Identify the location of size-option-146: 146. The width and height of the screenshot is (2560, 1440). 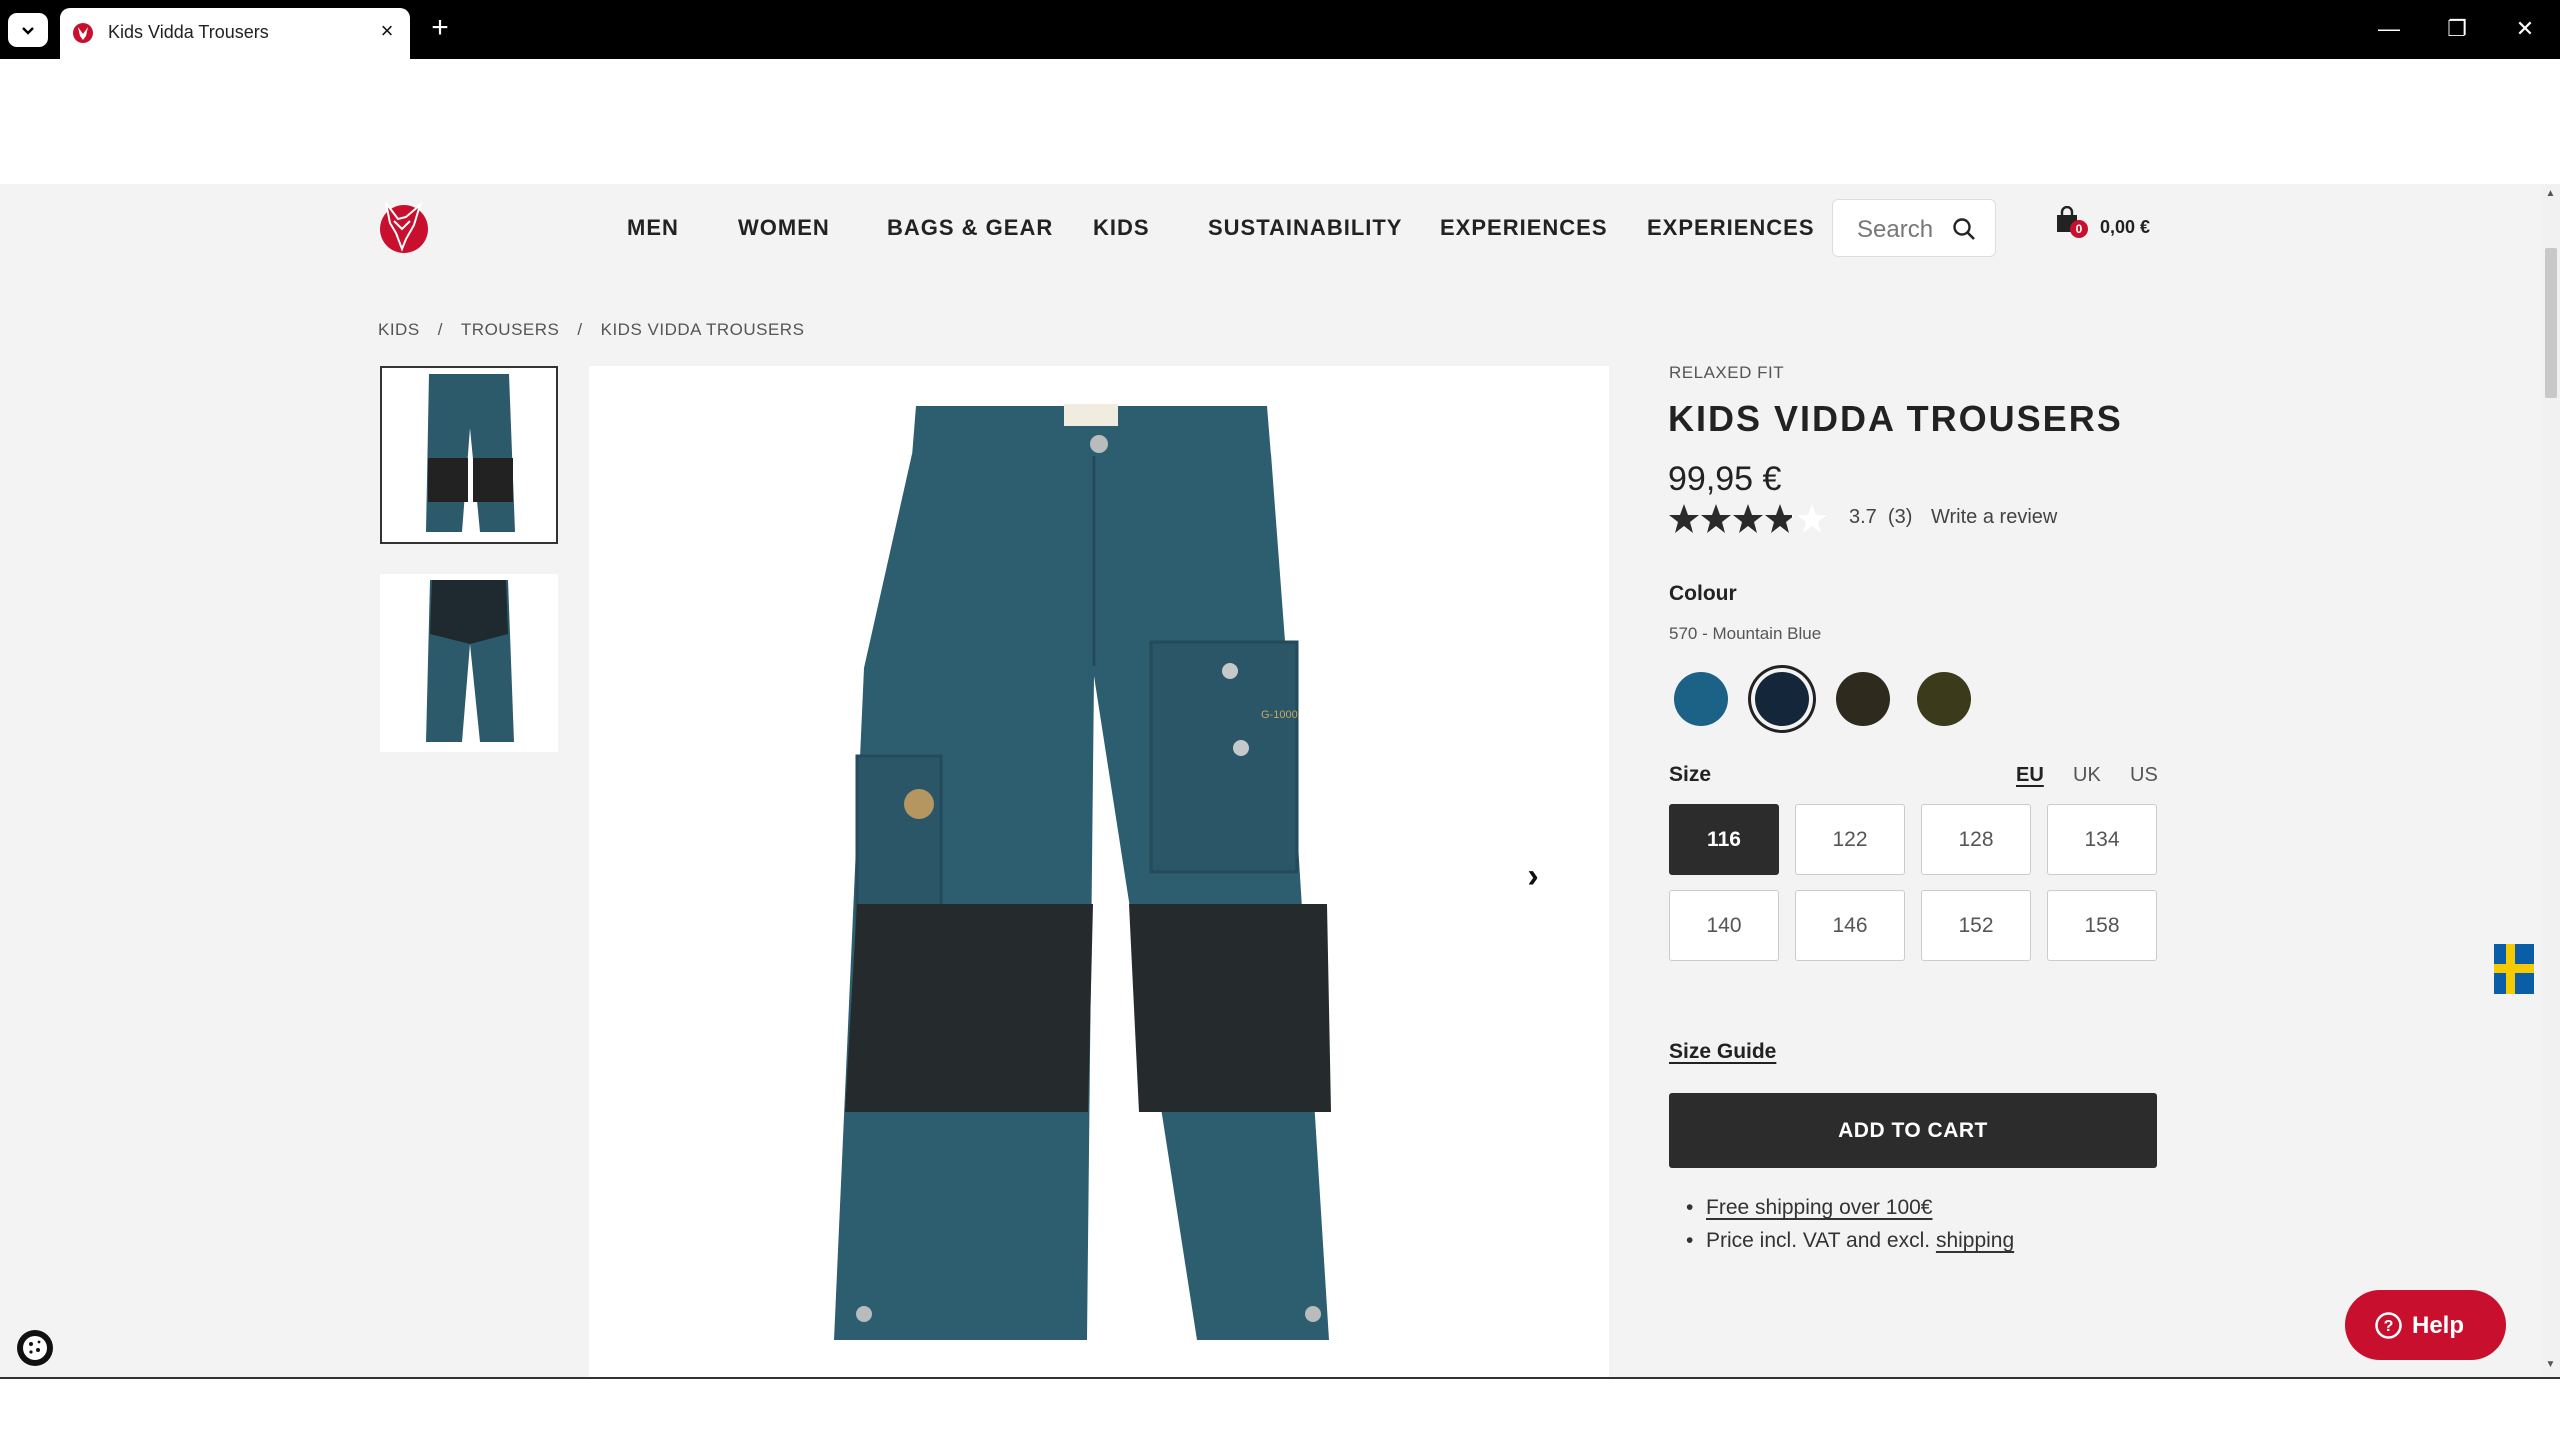
(1850, 925).